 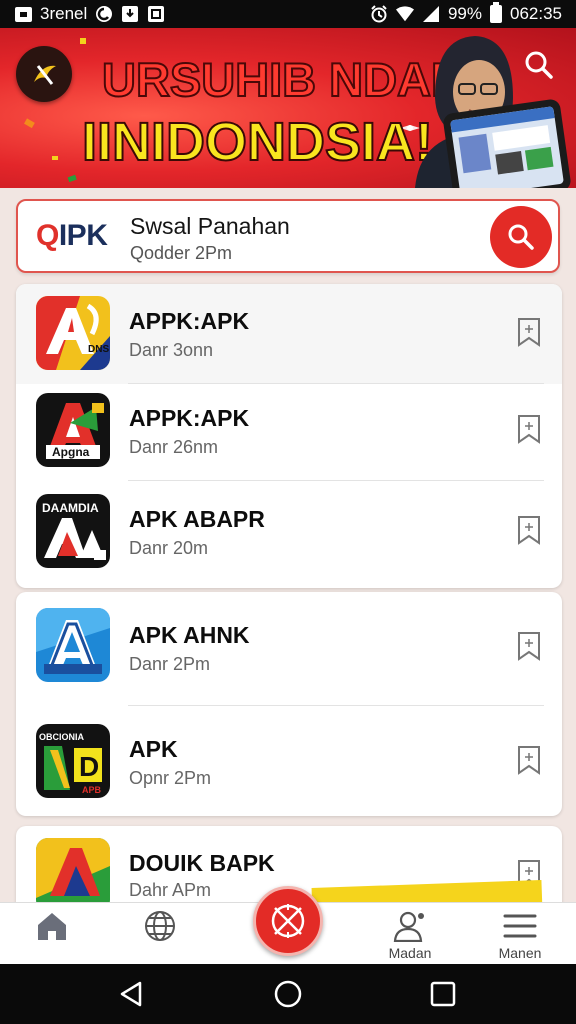 What do you see at coordinates (104, 14) in the screenshot?
I see `app-notification-icon` at bounding box center [104, 14].